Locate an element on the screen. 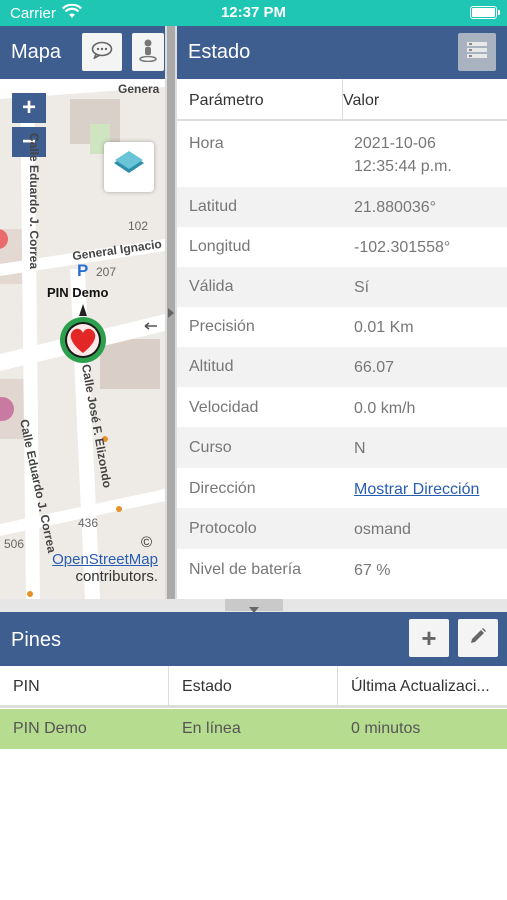 This screenshot has width=507, height=900. clock: 12:37 PM is located at coordinates (253, 12).